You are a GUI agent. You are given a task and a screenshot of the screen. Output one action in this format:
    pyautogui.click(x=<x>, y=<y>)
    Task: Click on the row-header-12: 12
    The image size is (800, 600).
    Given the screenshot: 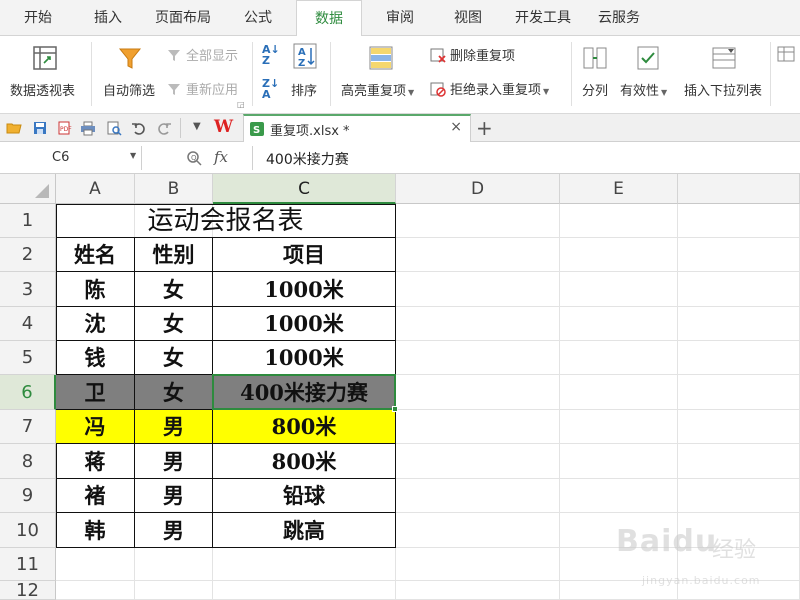 What is the action you would take?
    pyautogui.click(x=28, y=590)
    